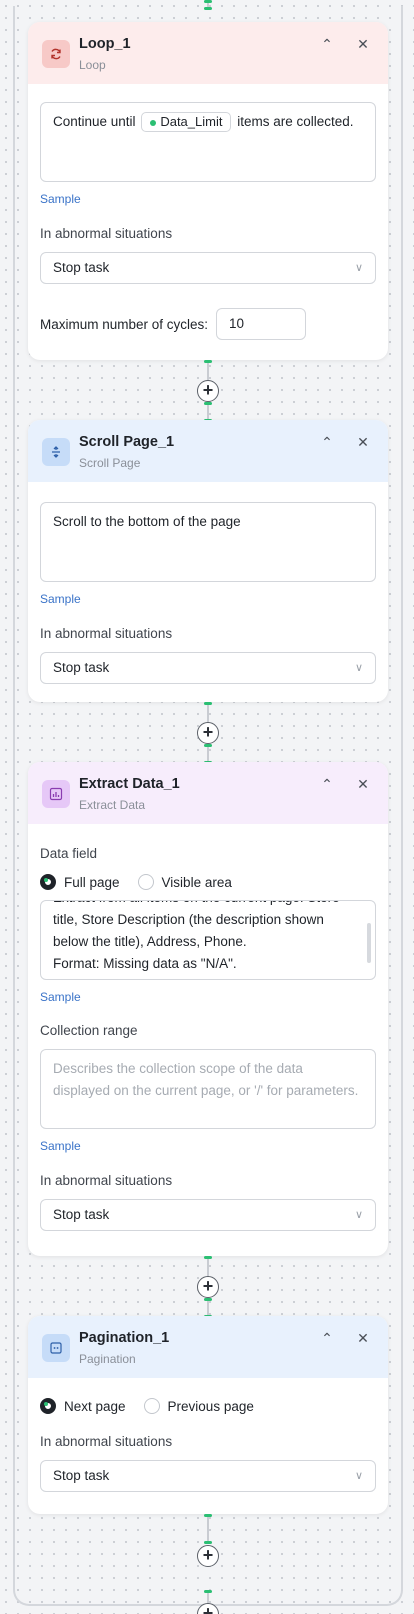 The height and width of the screenshot is (1614, 414). What do you see at coordinates (208, 451) in the screenshot?
I see `scroll-card-header: Scroll Page_1 Scroll Page ⌃ ✕` at bounding box center [208, 451].